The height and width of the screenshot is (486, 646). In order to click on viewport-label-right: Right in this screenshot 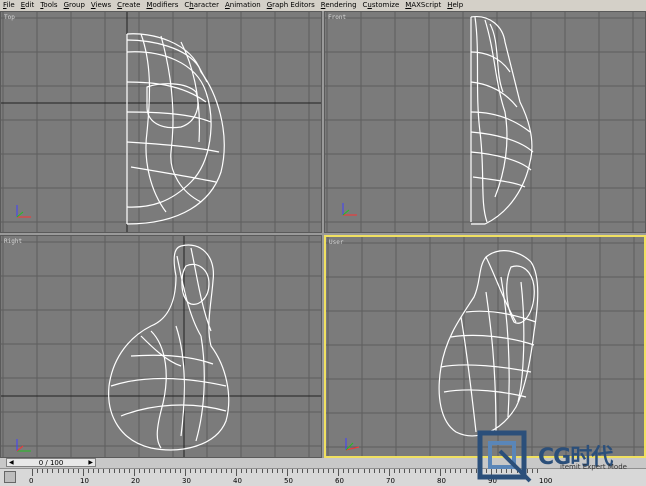, I will do `click(13, 241)`.